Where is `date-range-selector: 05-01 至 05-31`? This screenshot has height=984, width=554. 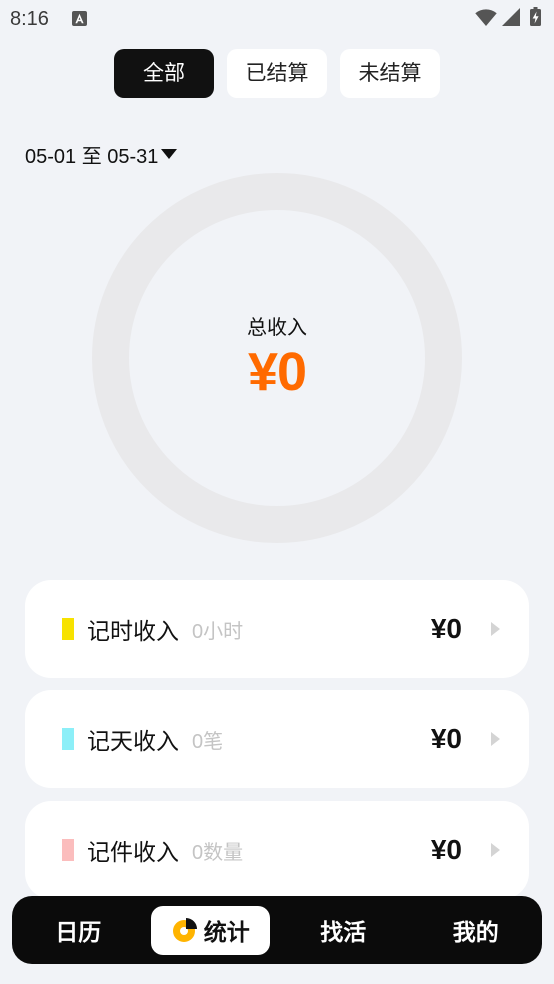
date-range-selector: 05-01 至 05-31 is located at coordinates (101, 154).